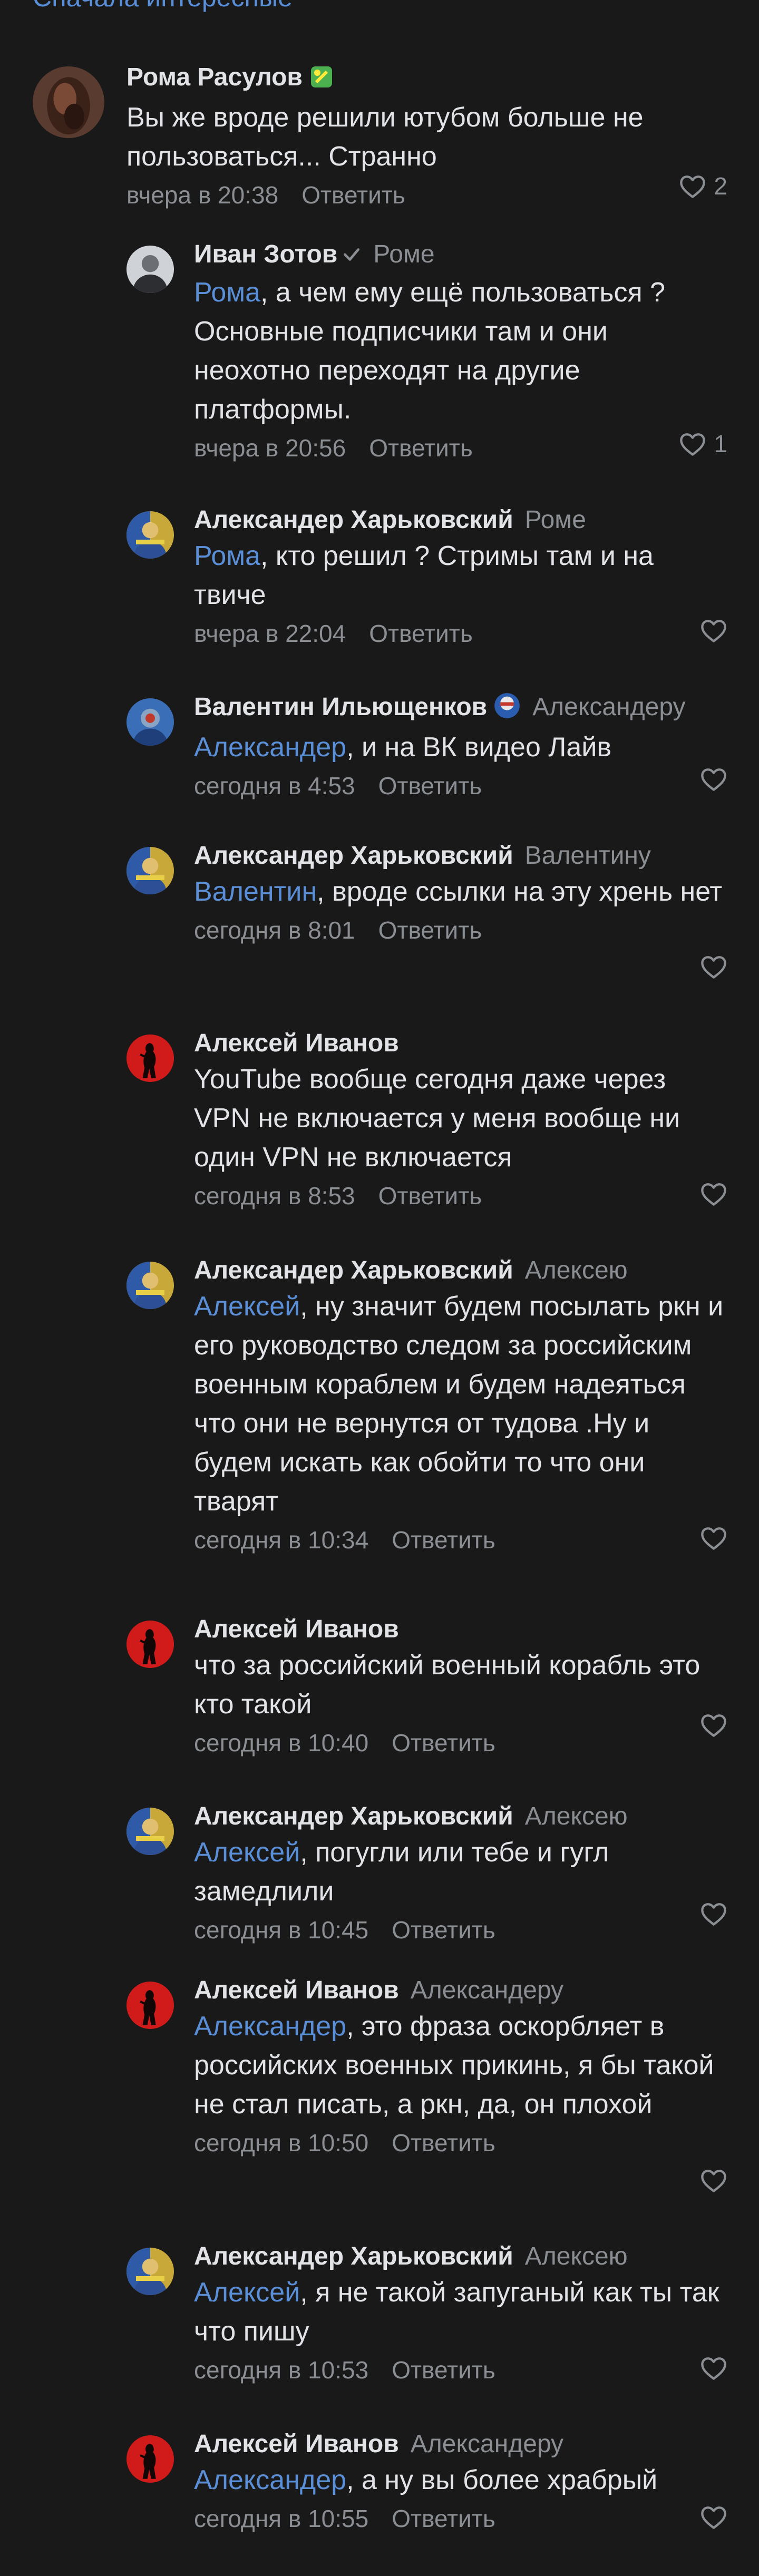 This screenshot has width=759, height=2576. I want to click on comment-meta: вчера в 20:56 Ответить, so click(460, 448).